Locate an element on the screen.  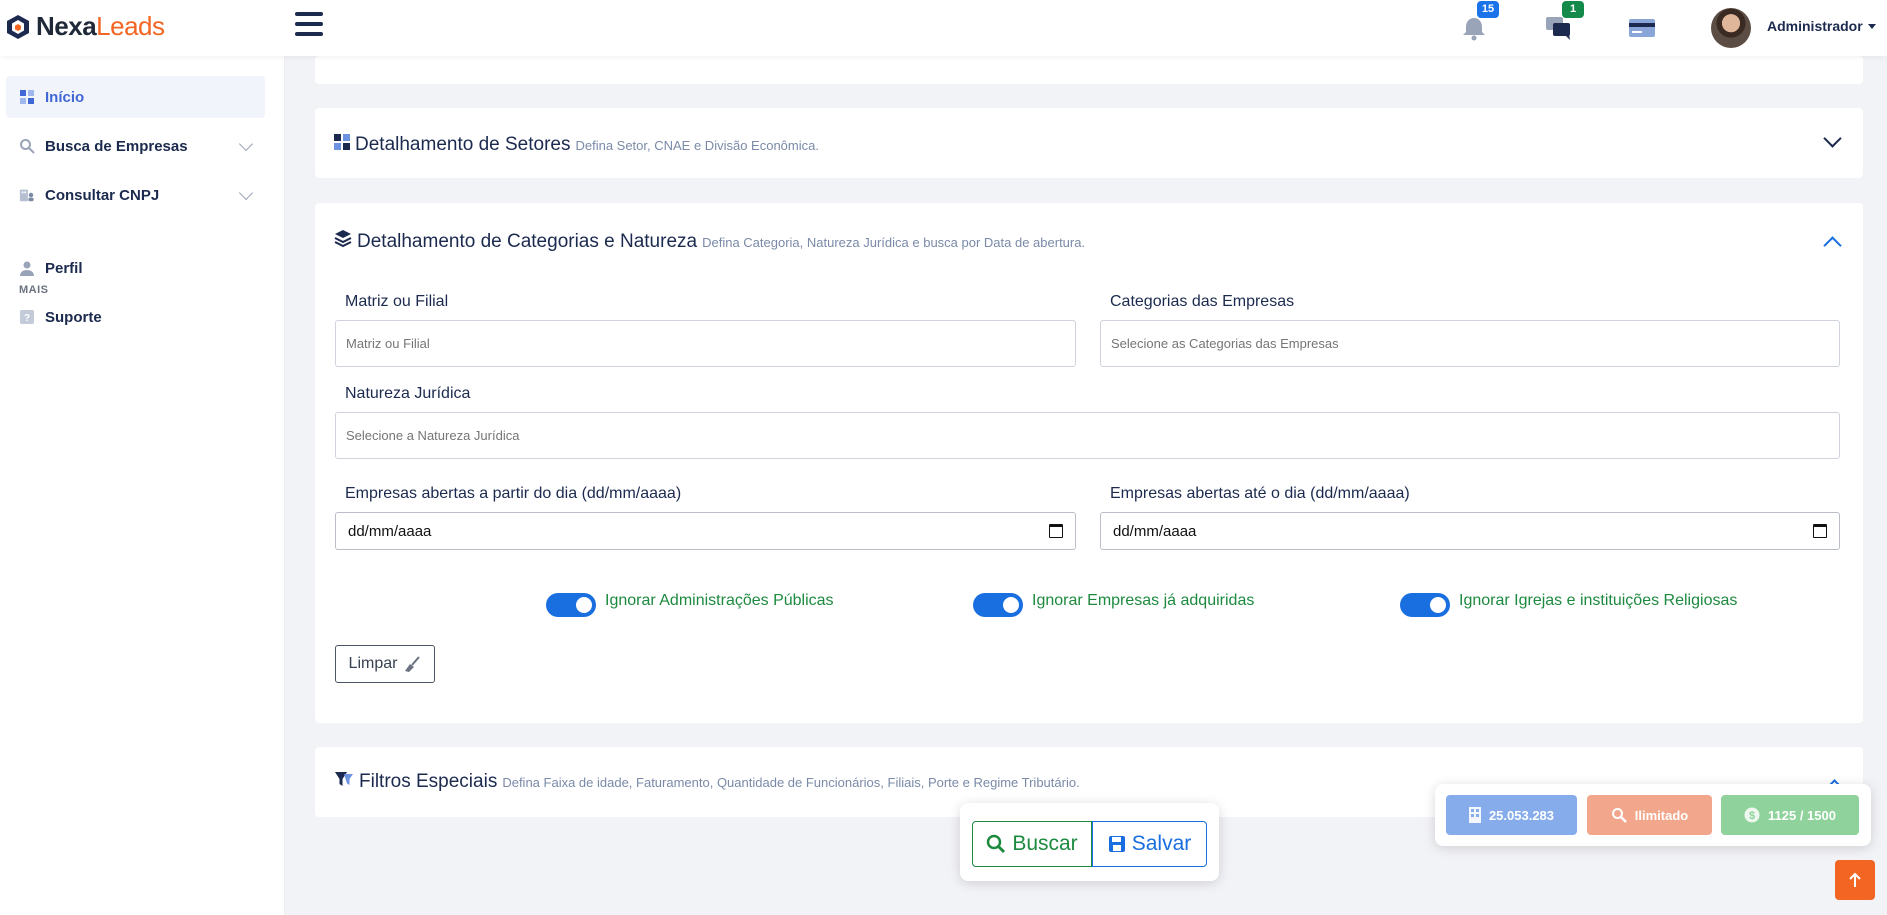
search-button: Buscar is located at coordinates (1032, 844).